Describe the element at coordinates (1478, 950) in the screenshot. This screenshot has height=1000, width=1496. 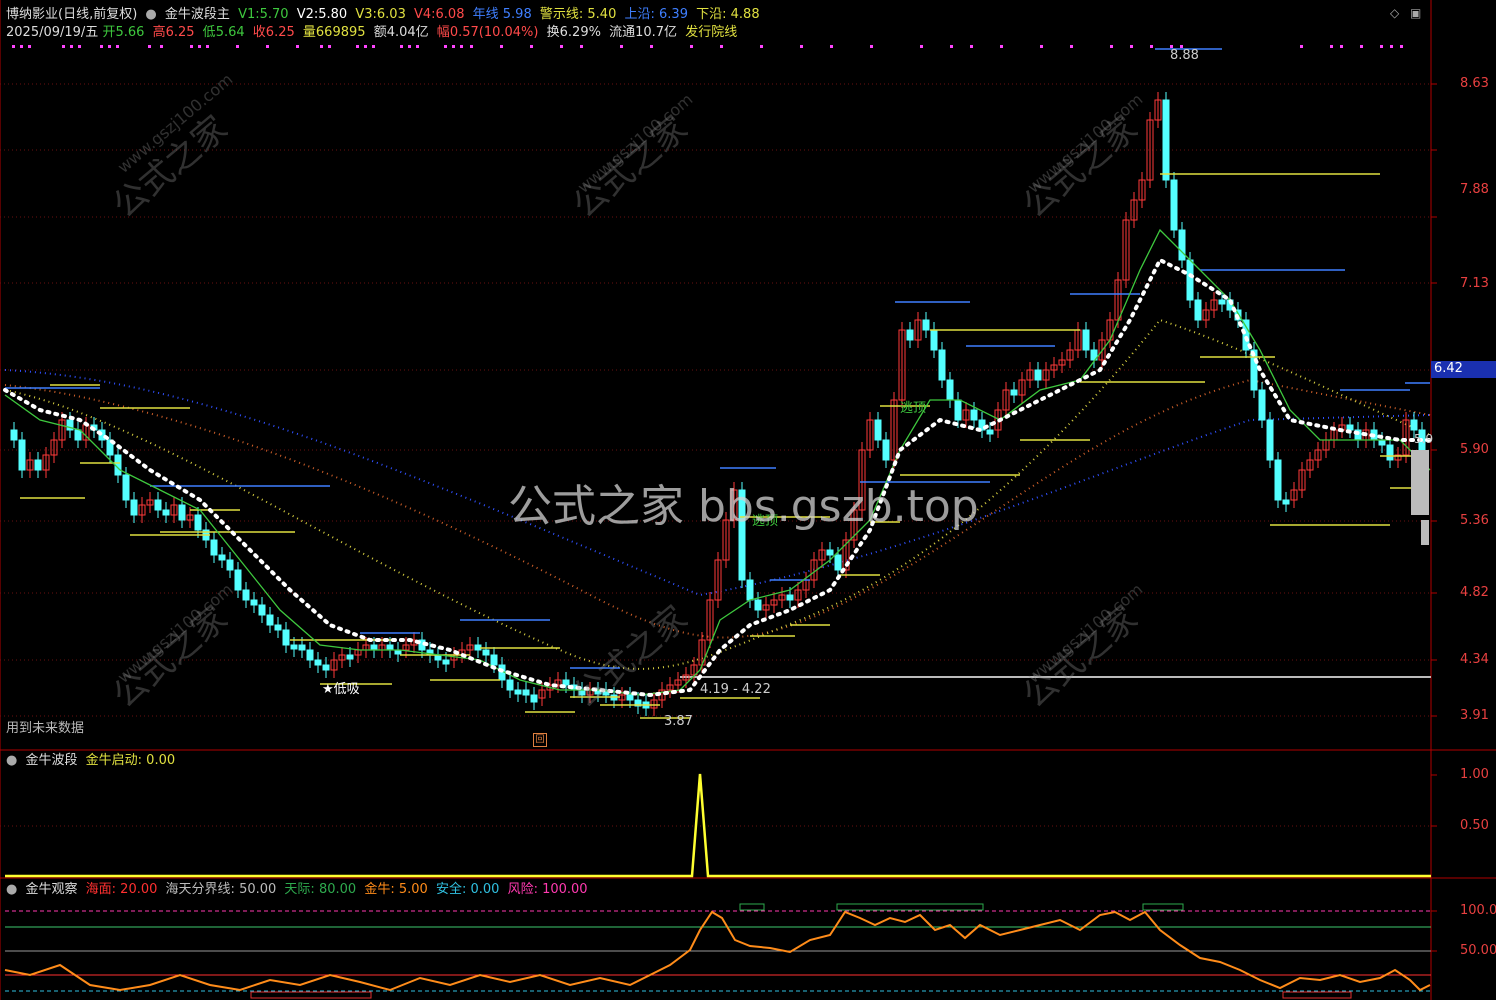
I see `axis-label: 50.00` at that location.